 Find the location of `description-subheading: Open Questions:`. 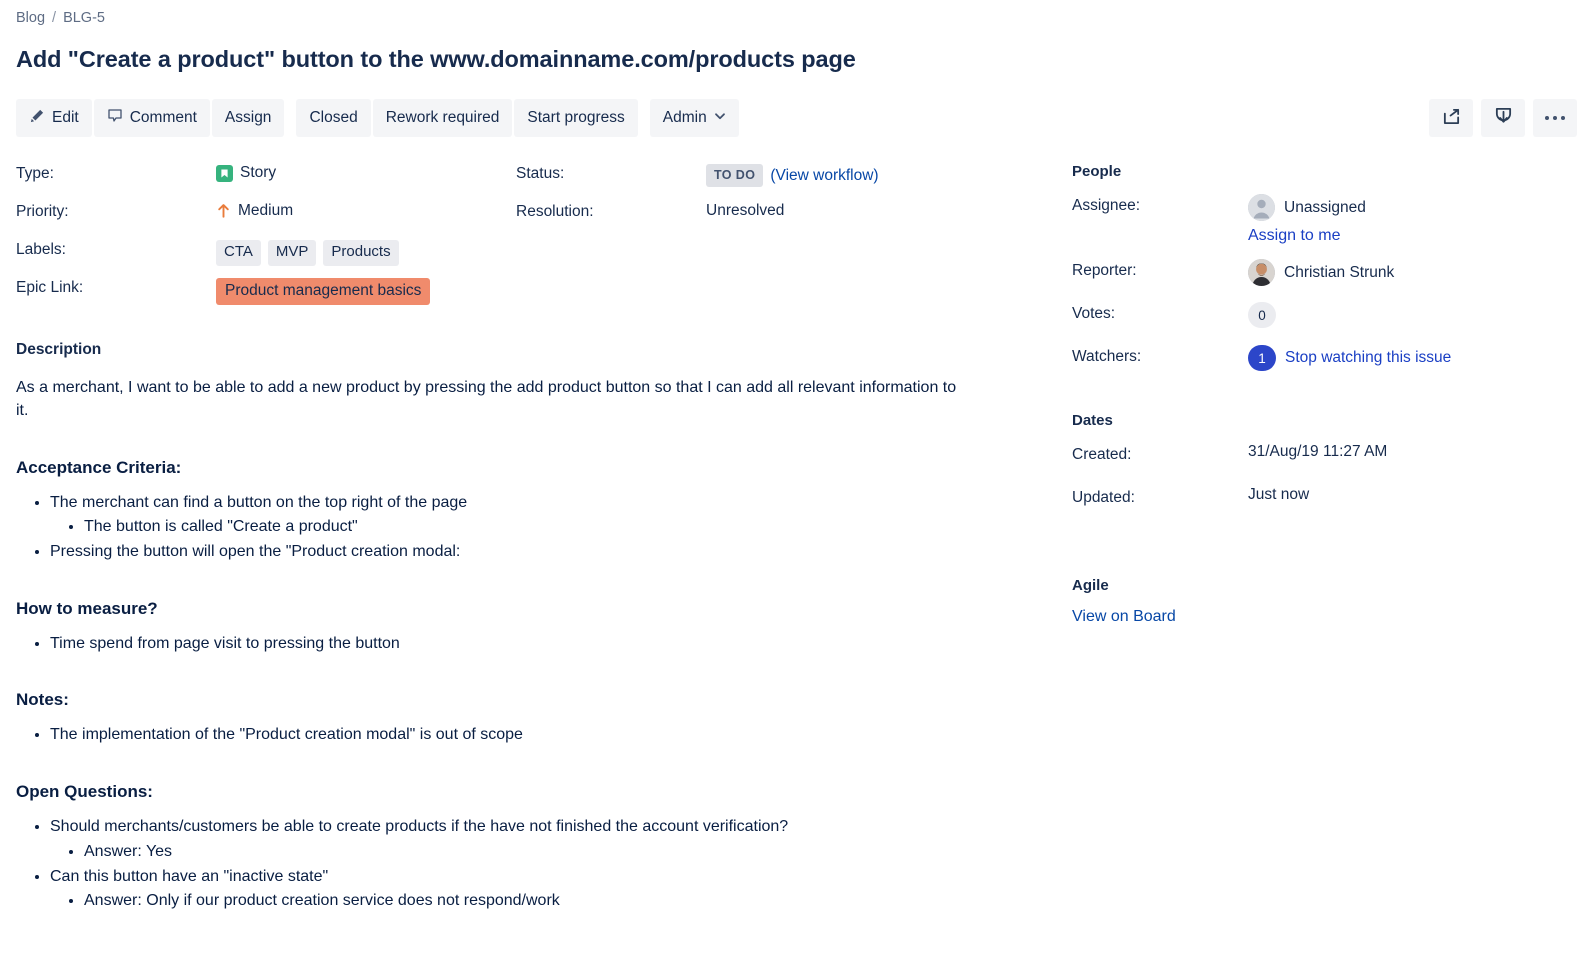

description-subheading: Open Questions: is located at coordinates (84, 792).